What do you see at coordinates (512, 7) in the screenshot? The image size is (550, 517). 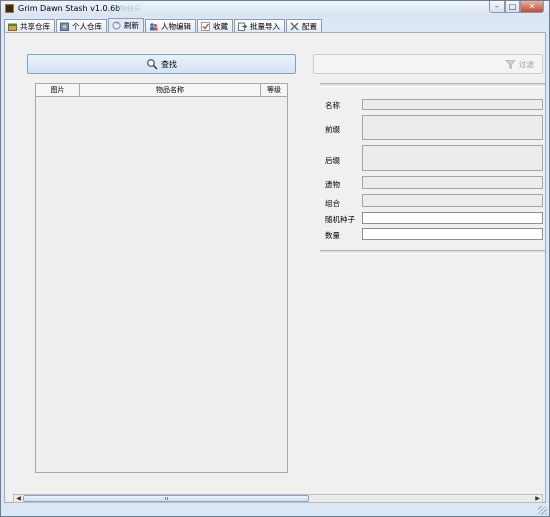 I see `maximize-button: □` at bounding box center [512, 7].